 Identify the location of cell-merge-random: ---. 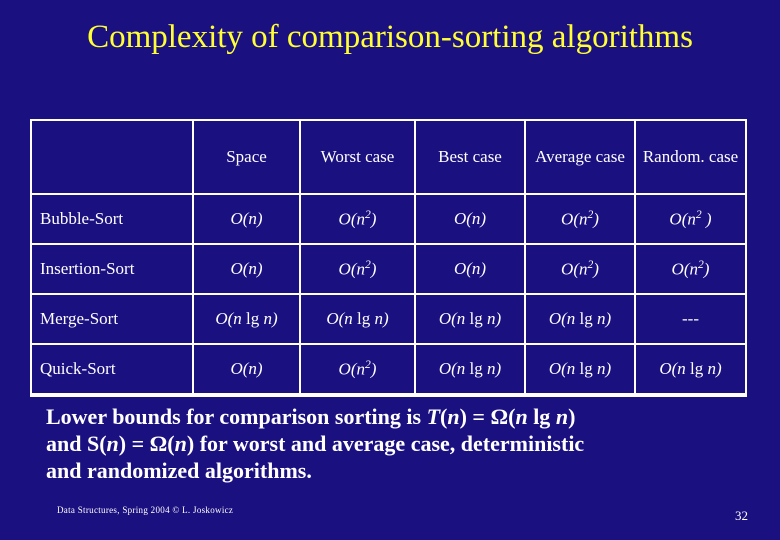
(690, 319).